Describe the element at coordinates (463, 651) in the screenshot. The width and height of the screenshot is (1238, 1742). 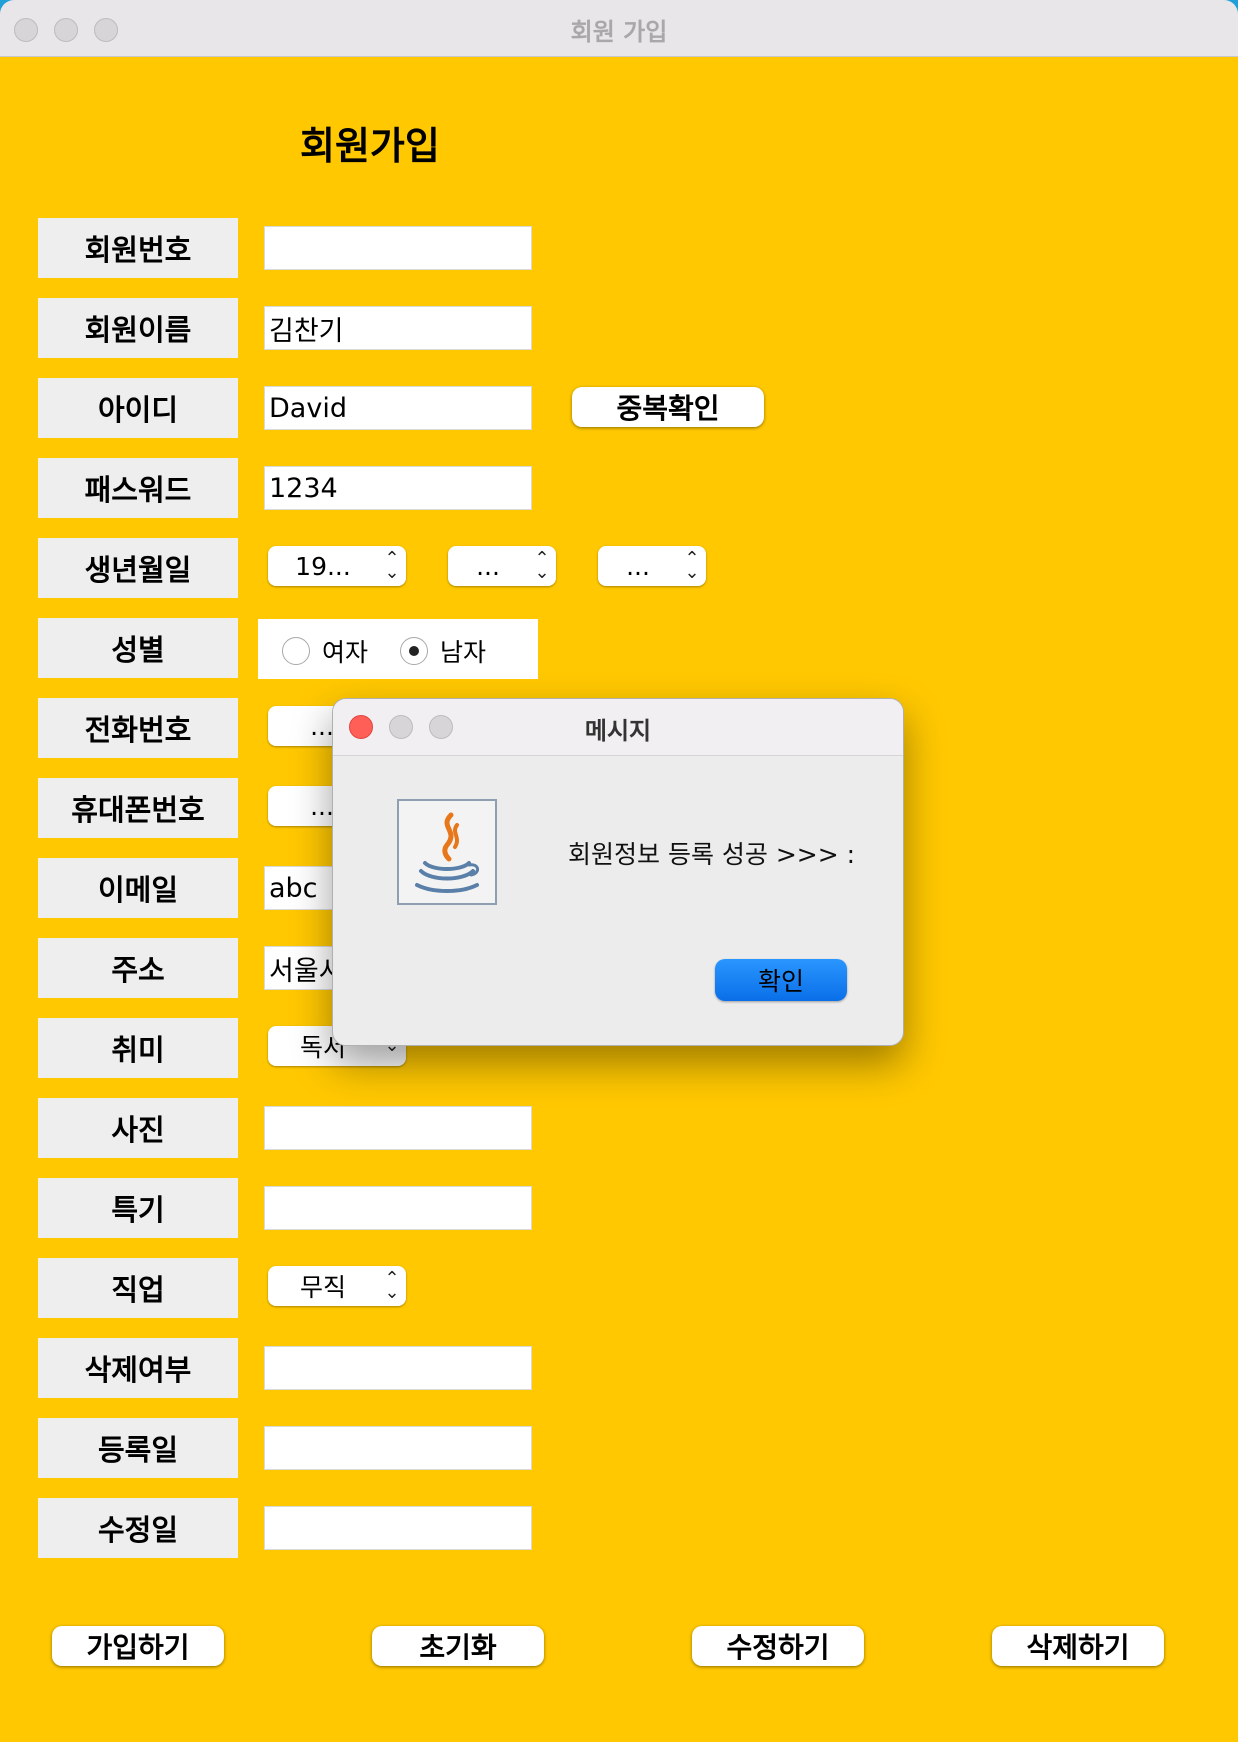
I see `gender-male-label: 남자` at that location.